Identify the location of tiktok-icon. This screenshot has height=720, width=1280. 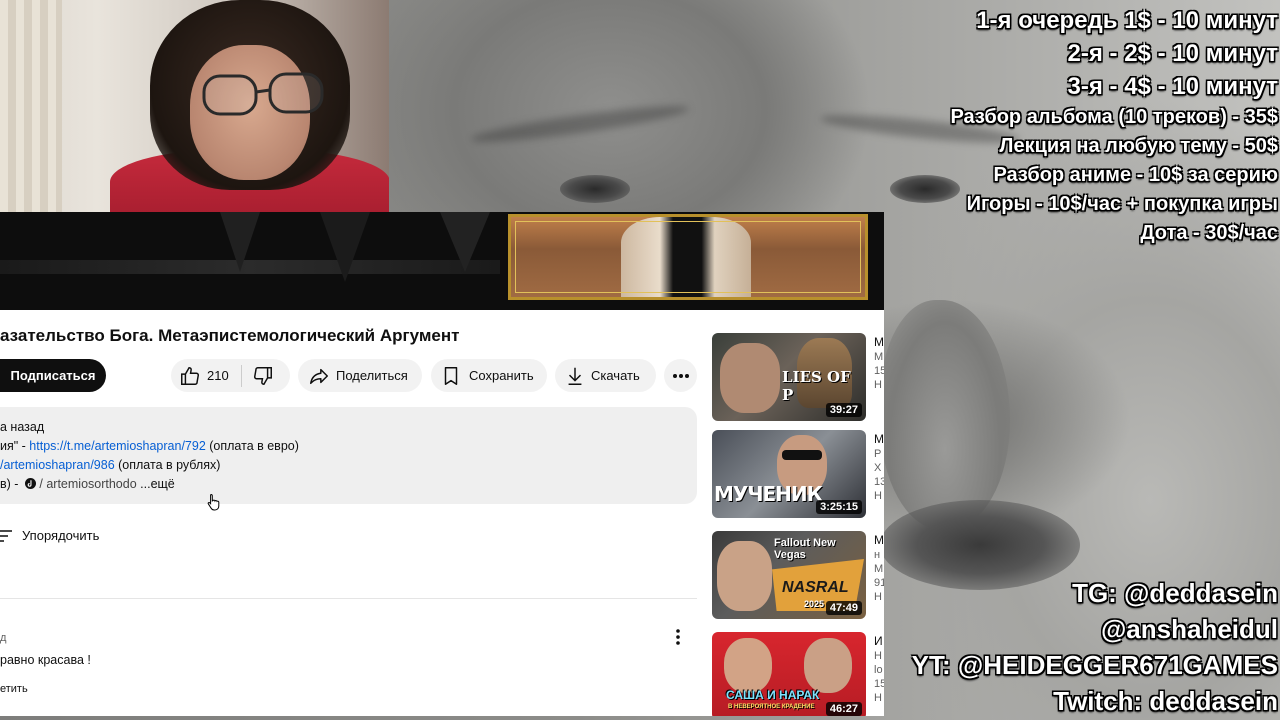
(30, 483).